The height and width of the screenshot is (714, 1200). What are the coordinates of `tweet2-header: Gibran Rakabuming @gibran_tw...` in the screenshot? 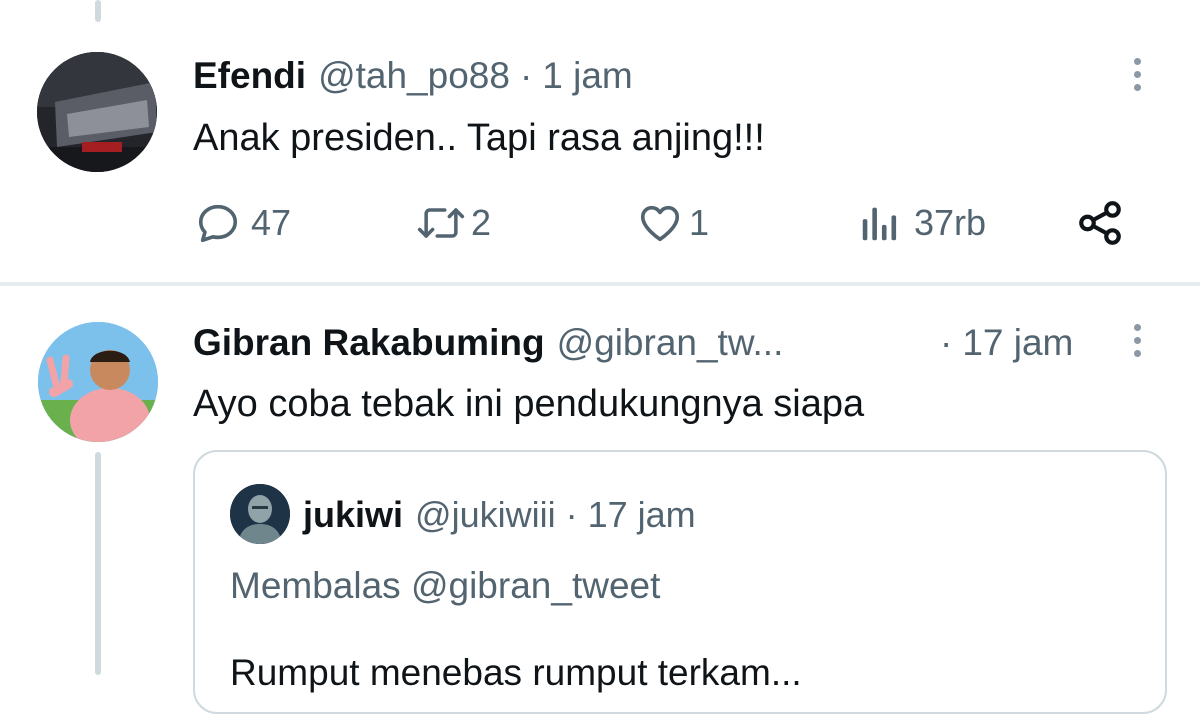 It's located at (488, 343).